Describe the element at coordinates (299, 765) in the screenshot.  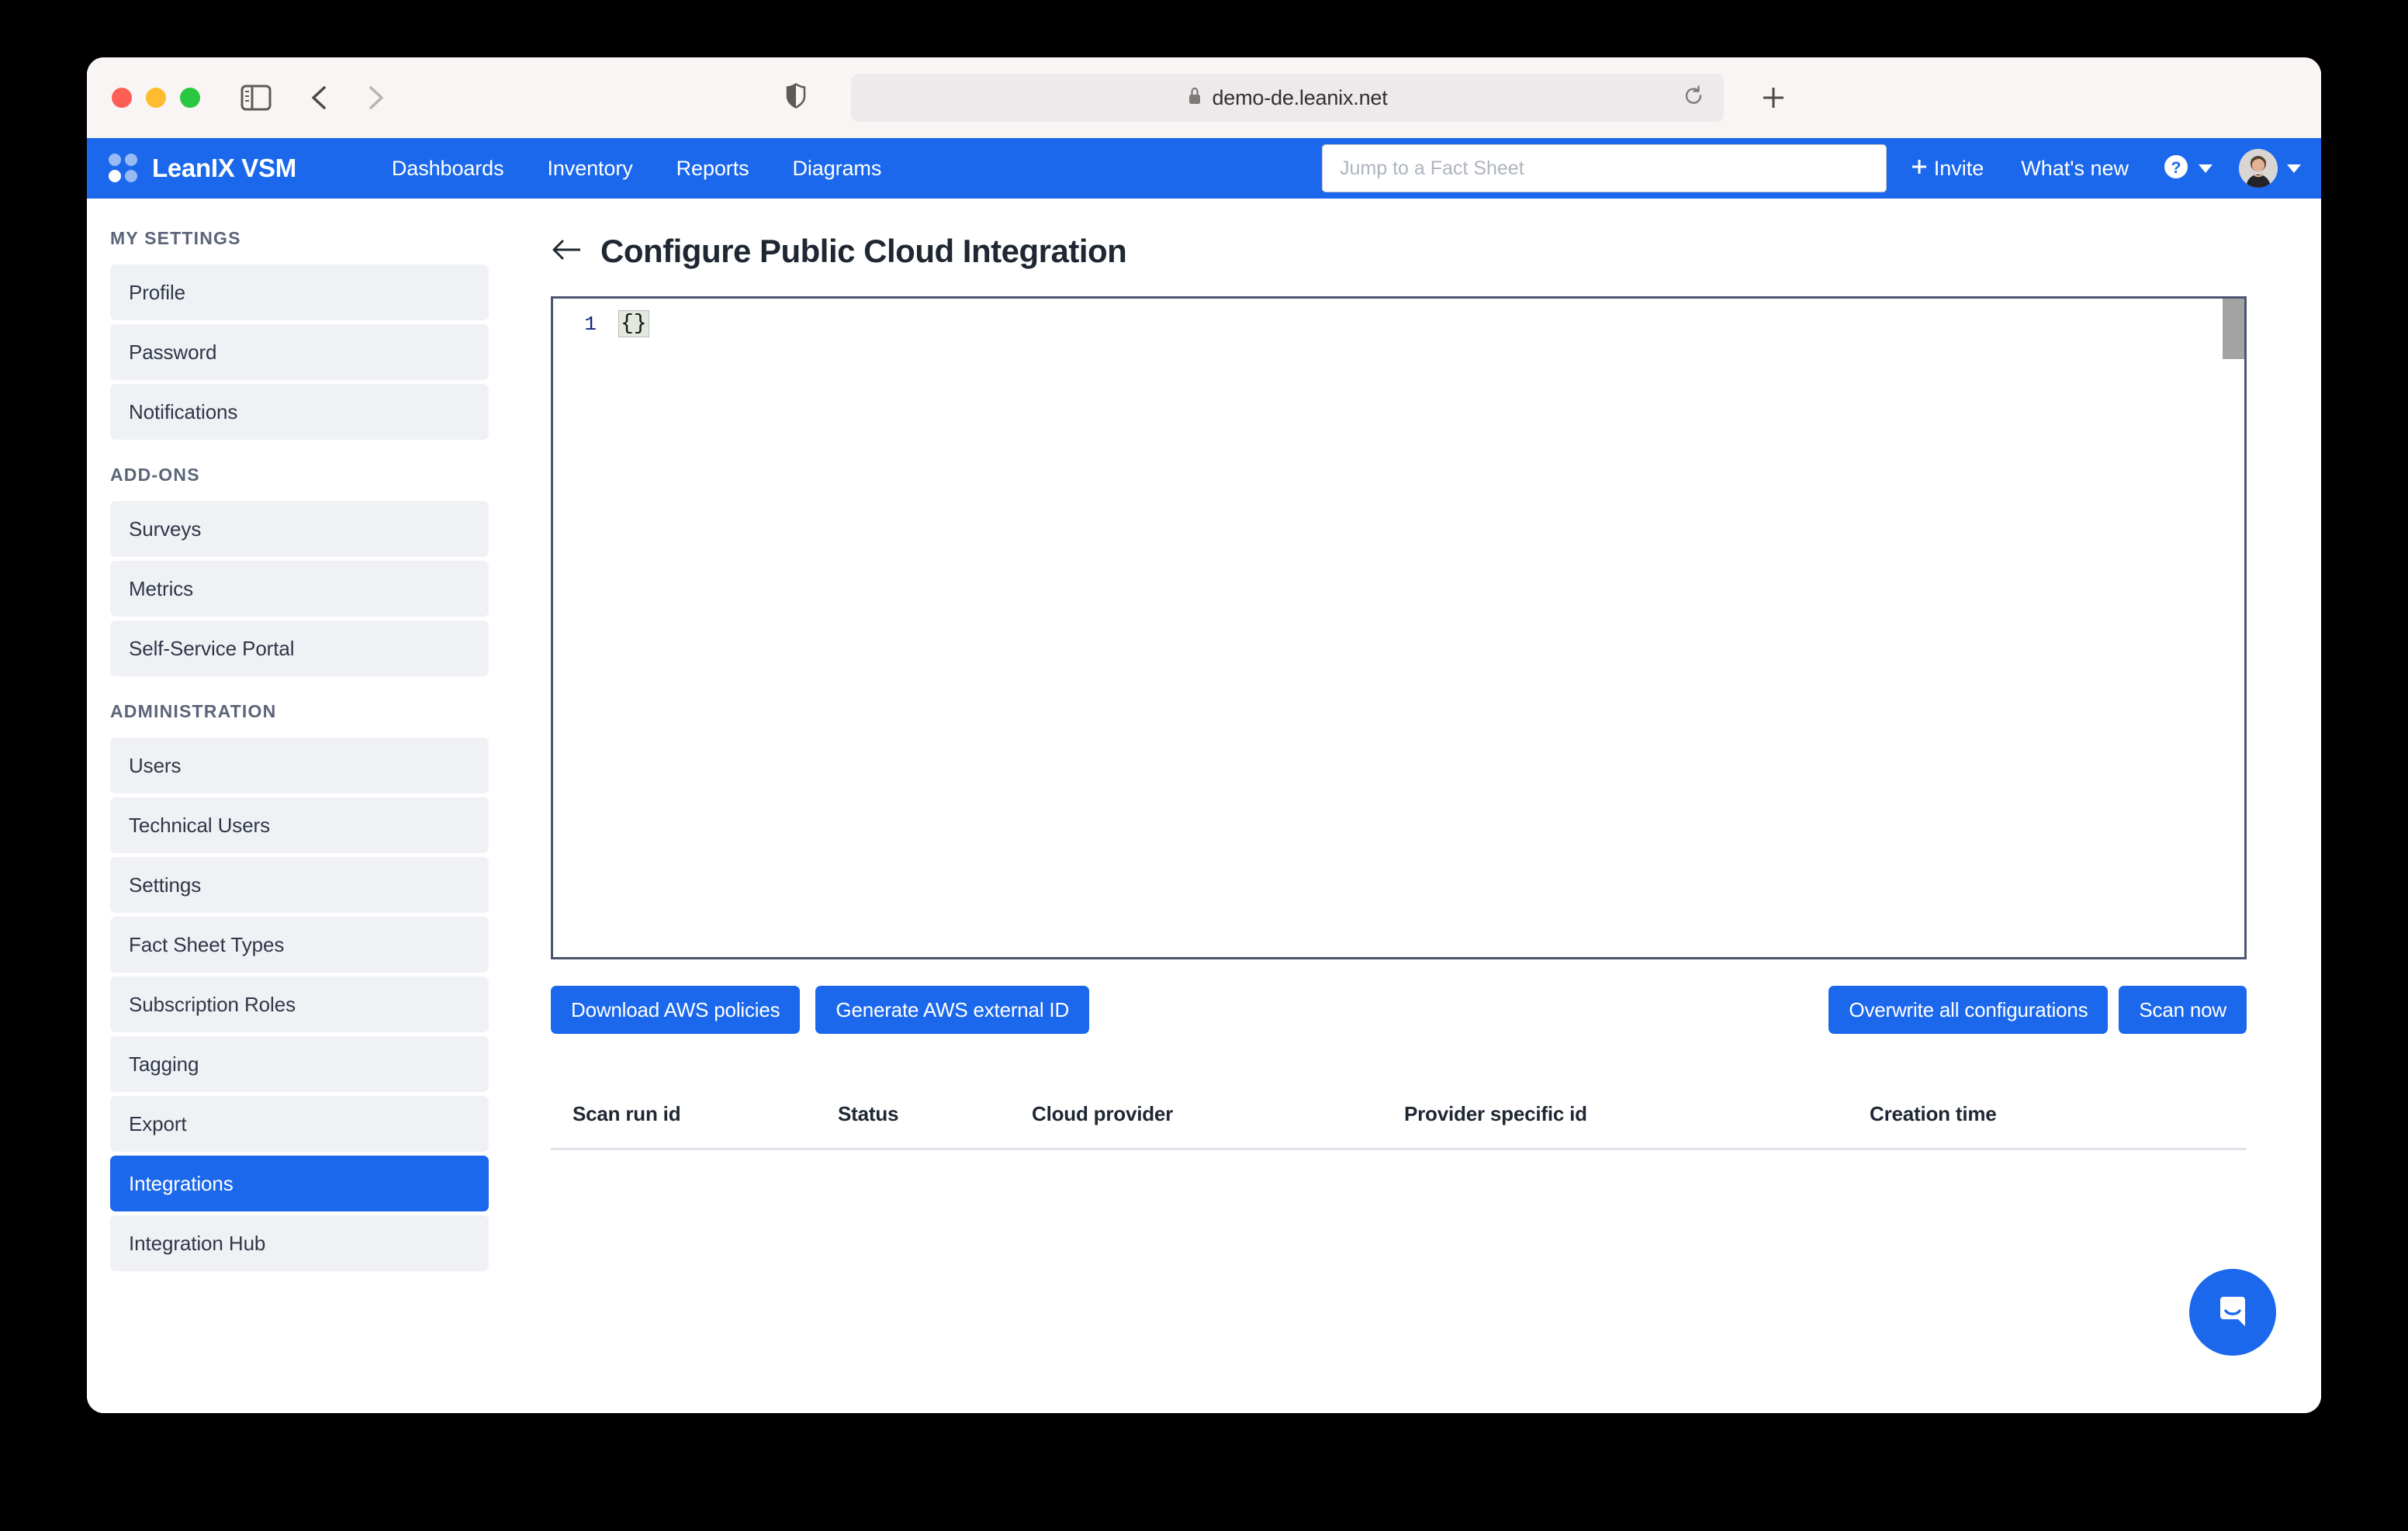
I see `sidebar-item-users: Users` at that location.